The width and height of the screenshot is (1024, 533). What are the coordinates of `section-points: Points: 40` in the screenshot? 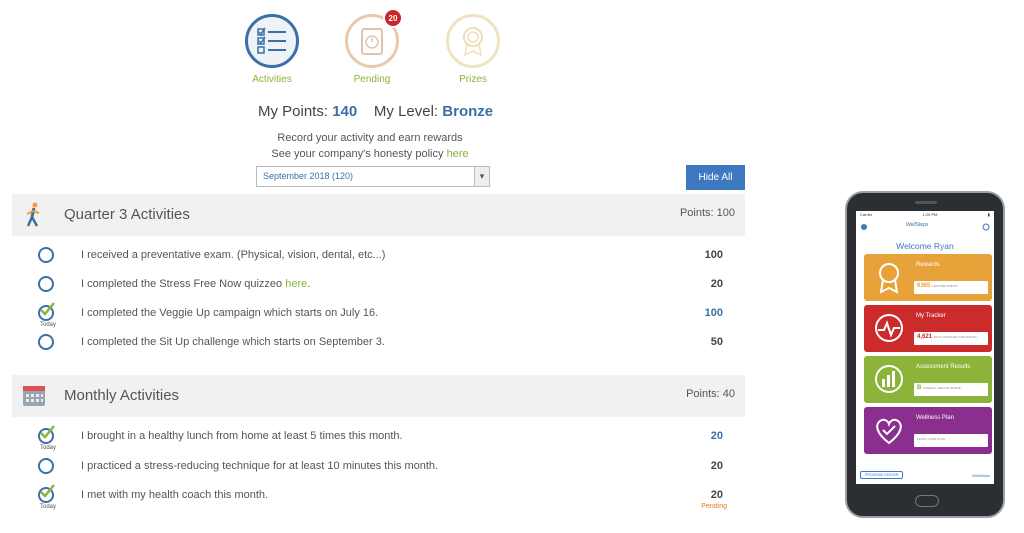 It's located at (710, 394).